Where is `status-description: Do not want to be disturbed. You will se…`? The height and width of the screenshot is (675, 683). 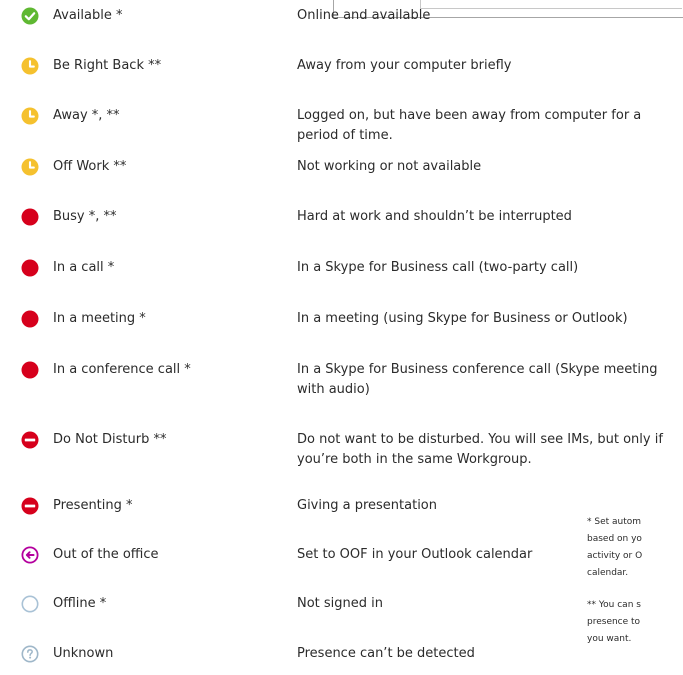 status-description: Do not want to be disturbed. You will se… is located at coordinates (480, 449).